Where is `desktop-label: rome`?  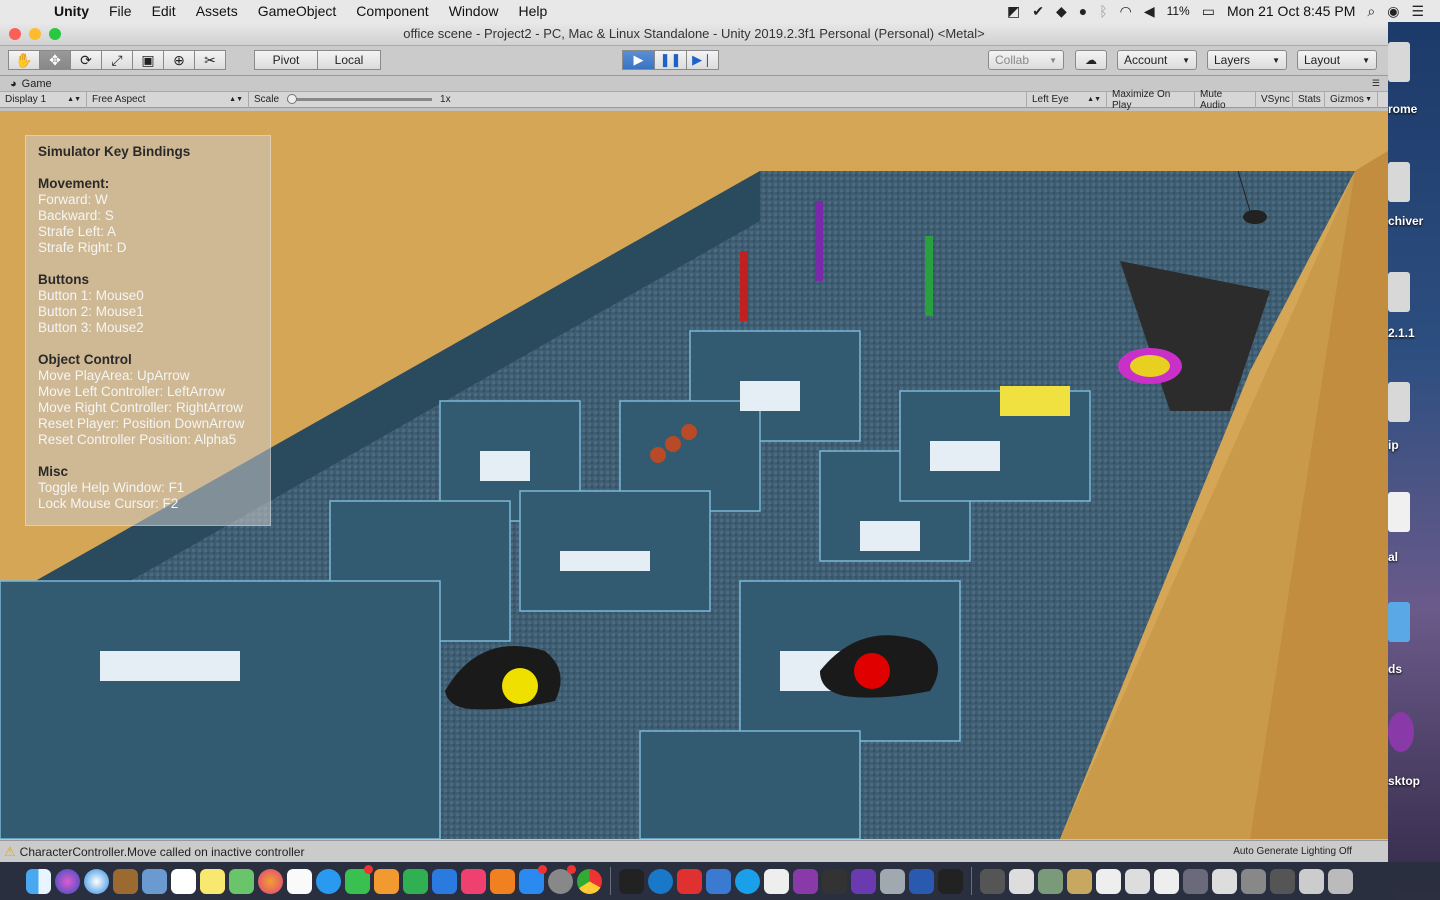 desktop-label: rome is located at coordinates (1402, 109).